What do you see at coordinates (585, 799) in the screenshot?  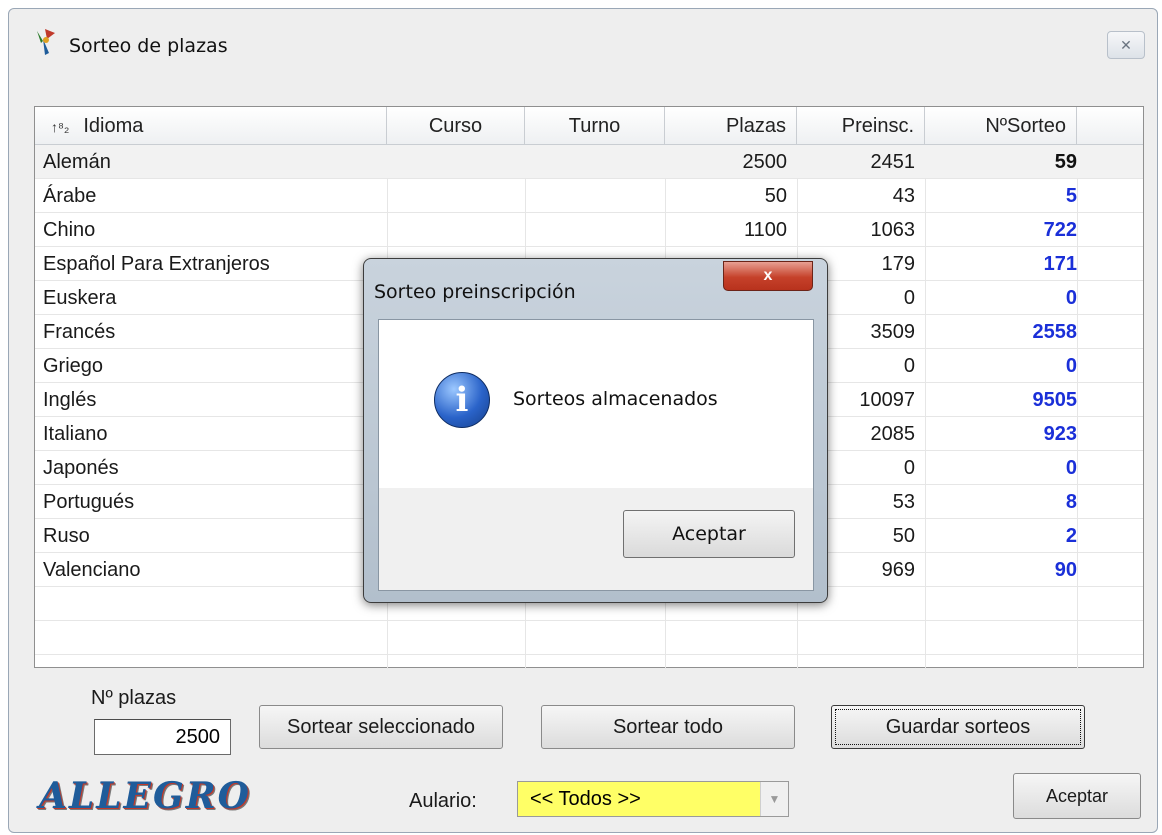 I see `aulario-value: << Todos >>` at bounding box center [585, 799].